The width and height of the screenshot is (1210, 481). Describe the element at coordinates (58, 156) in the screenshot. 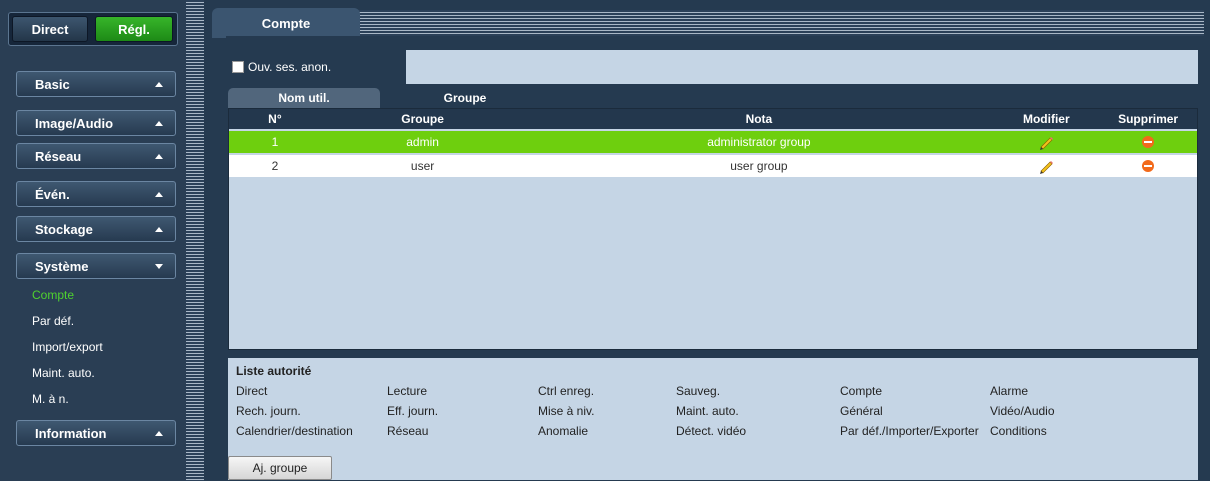

I see `nav-reseau-label: Réseau` at that location.